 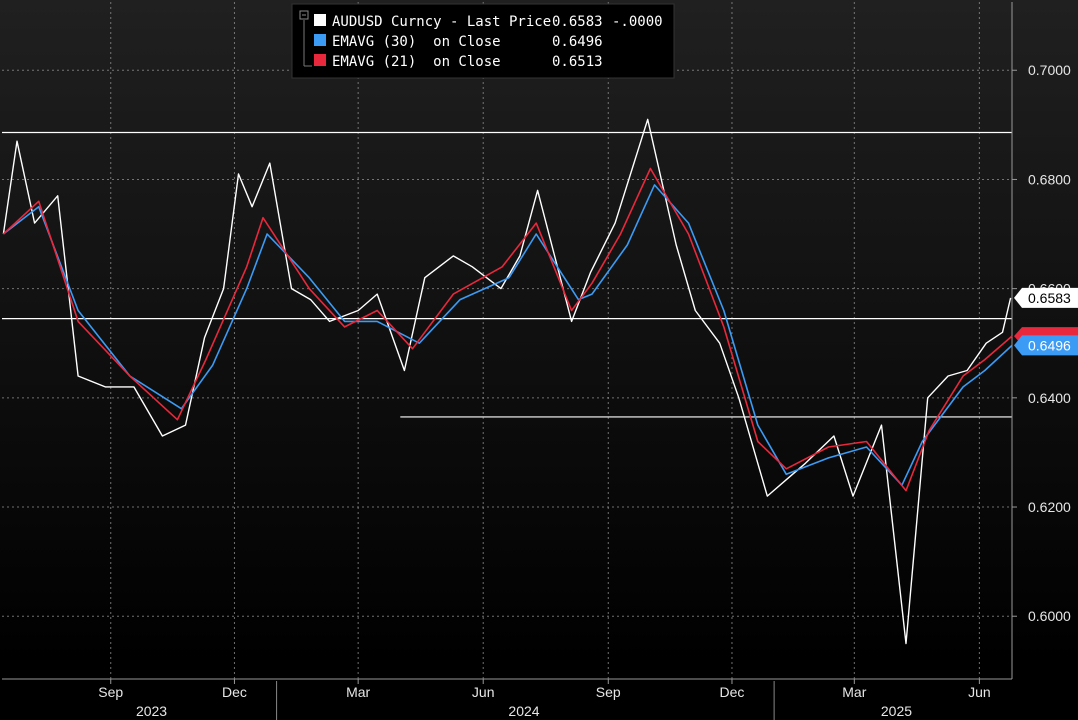 What do you see at coordinates (1049, 345) in the screenshot?
I see `ema30-value-label: 0.6496` at bounding box center [1049, 345].